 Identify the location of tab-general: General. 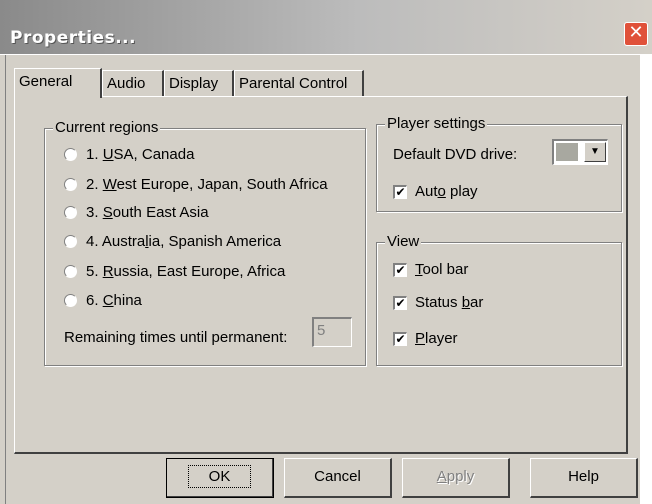
(58, 83).